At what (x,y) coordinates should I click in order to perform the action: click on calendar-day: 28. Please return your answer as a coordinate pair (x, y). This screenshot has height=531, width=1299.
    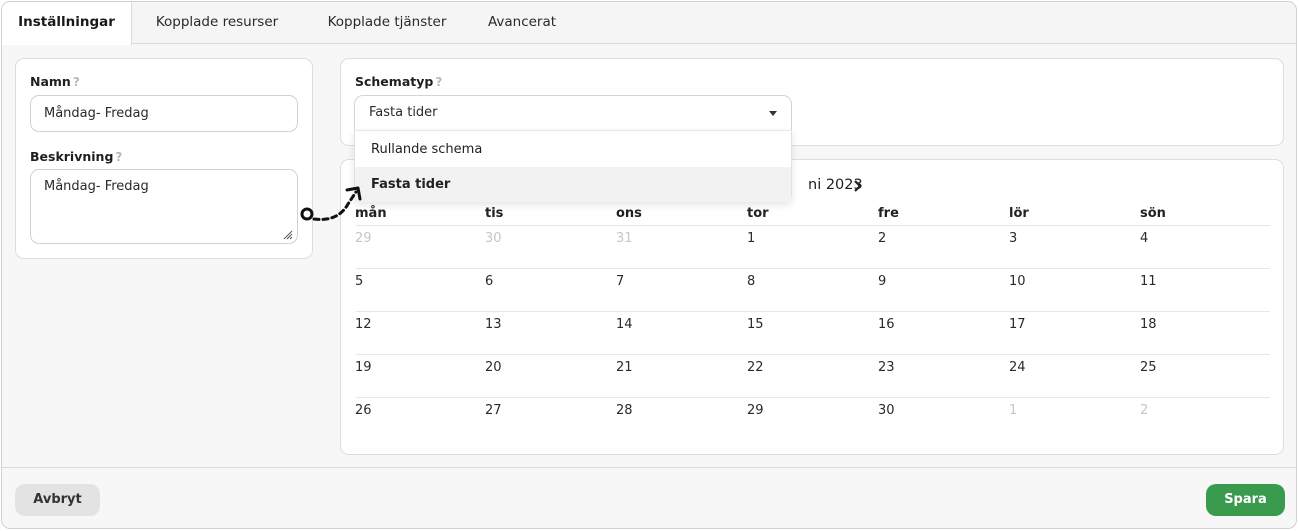
    Looking at the image, I should click on (624, 410).